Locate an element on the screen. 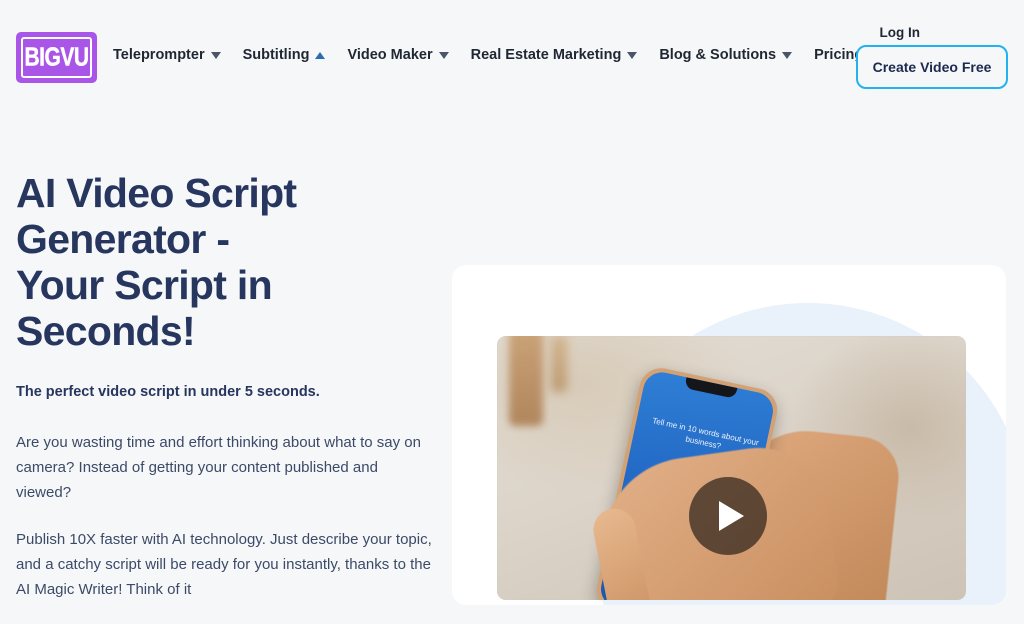  nav-item-subtitling: Subtitling is located at coordinates (291, 55).